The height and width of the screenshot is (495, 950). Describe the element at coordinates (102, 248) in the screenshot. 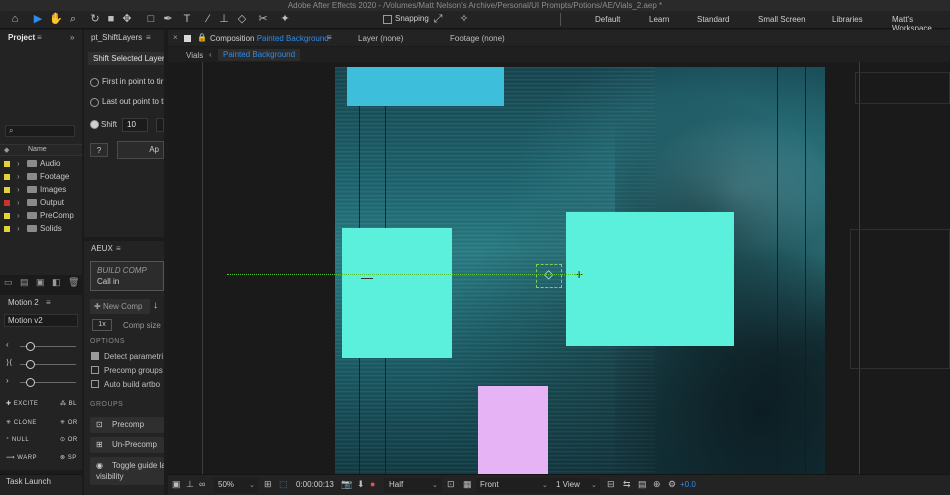

I see `aeux-tab: AEUX` at that location.